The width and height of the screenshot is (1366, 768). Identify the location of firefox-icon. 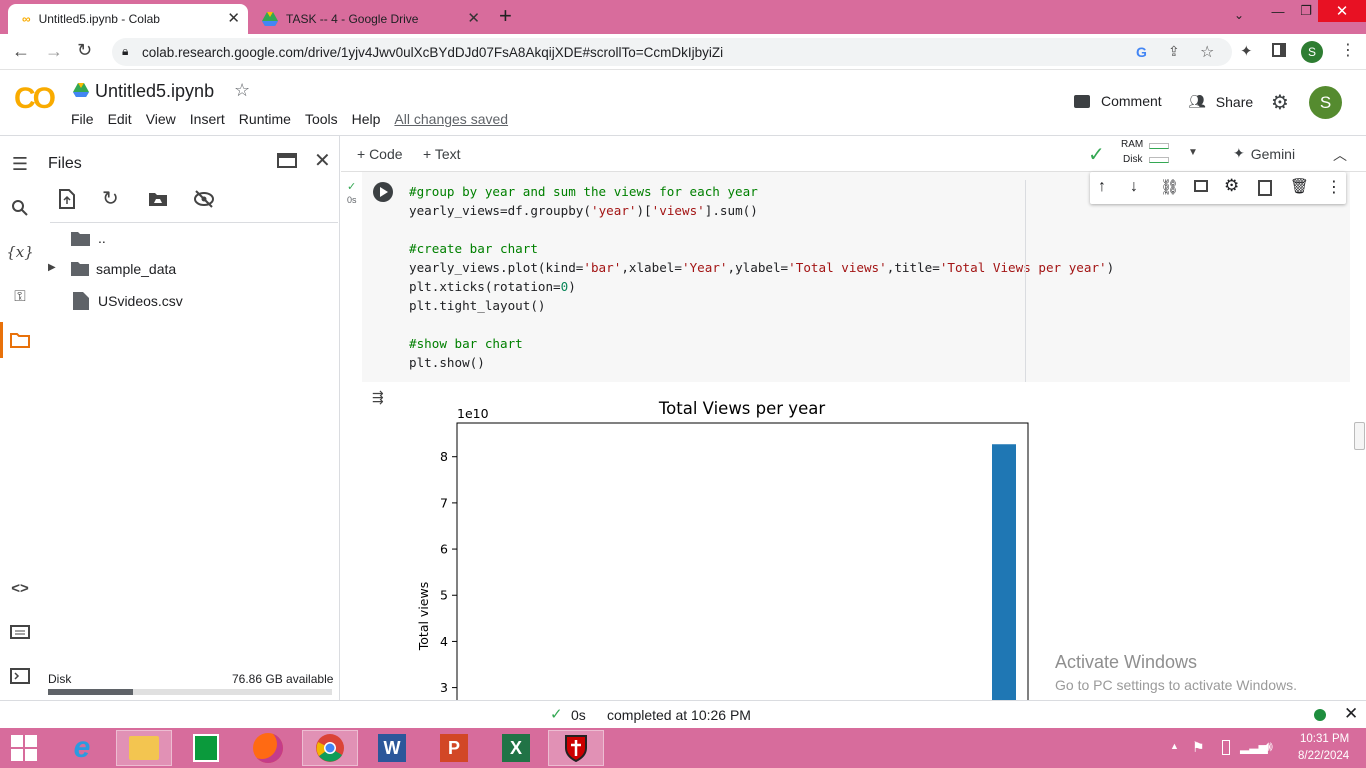
(268, 748).